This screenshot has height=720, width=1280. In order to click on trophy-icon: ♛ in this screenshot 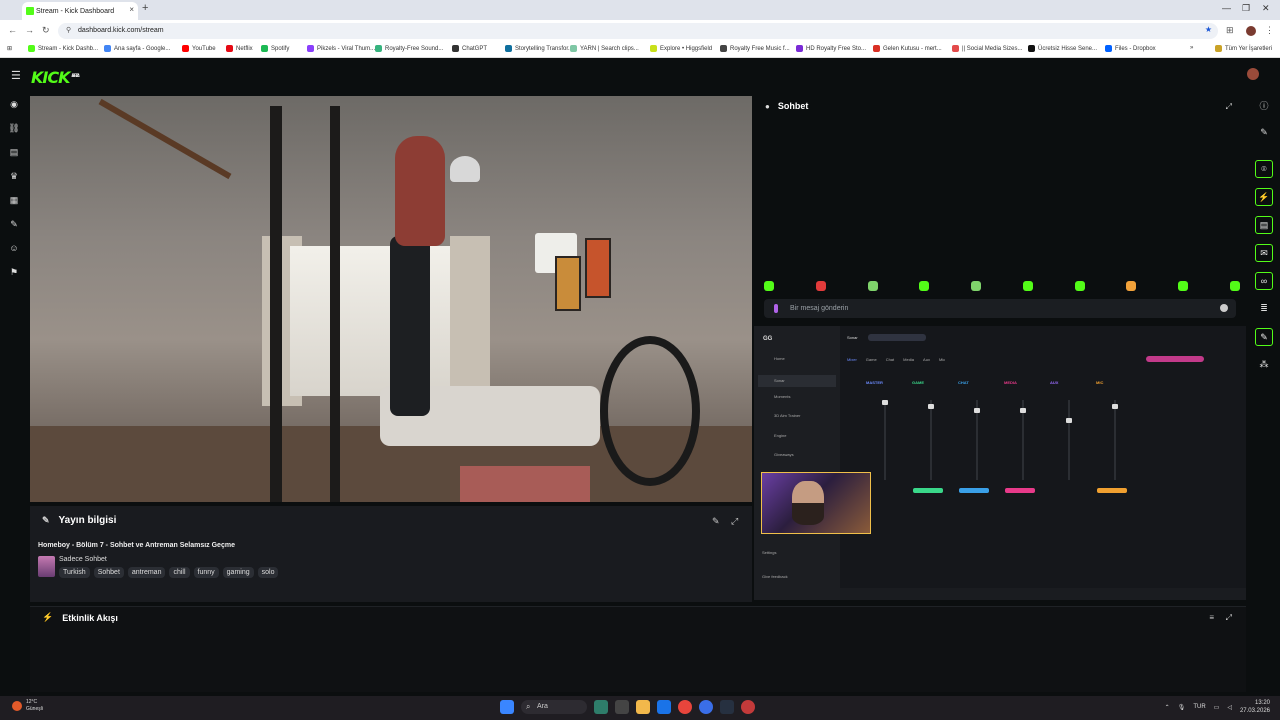, I will do `click(14, 176)`.